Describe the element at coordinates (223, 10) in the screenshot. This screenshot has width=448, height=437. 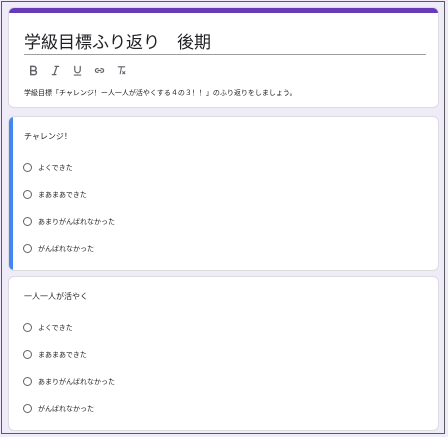
I see `theme-bar` at that location.